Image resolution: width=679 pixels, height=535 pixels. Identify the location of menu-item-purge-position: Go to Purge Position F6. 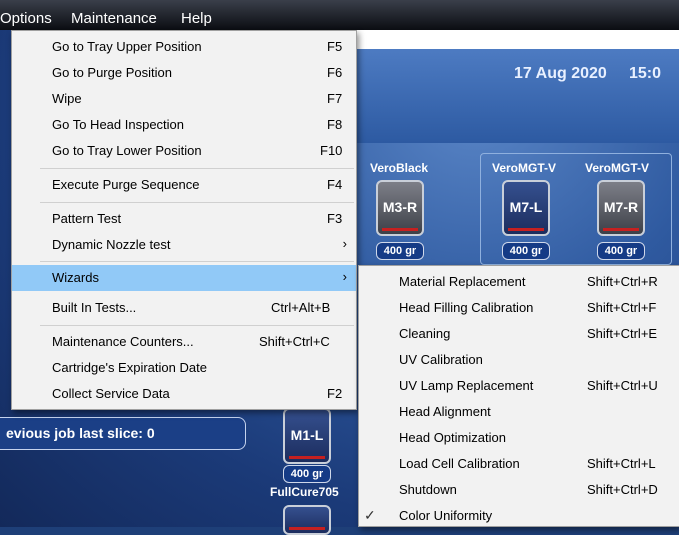
(184, 73).